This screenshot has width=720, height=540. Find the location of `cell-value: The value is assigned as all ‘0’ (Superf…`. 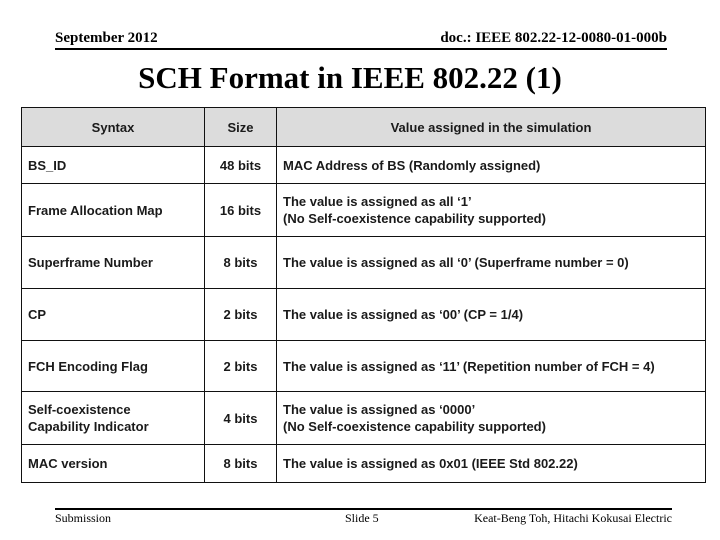

cell-value: The value is assigned as all ‘0’ (Superf… is located at coordinates (491, 262).